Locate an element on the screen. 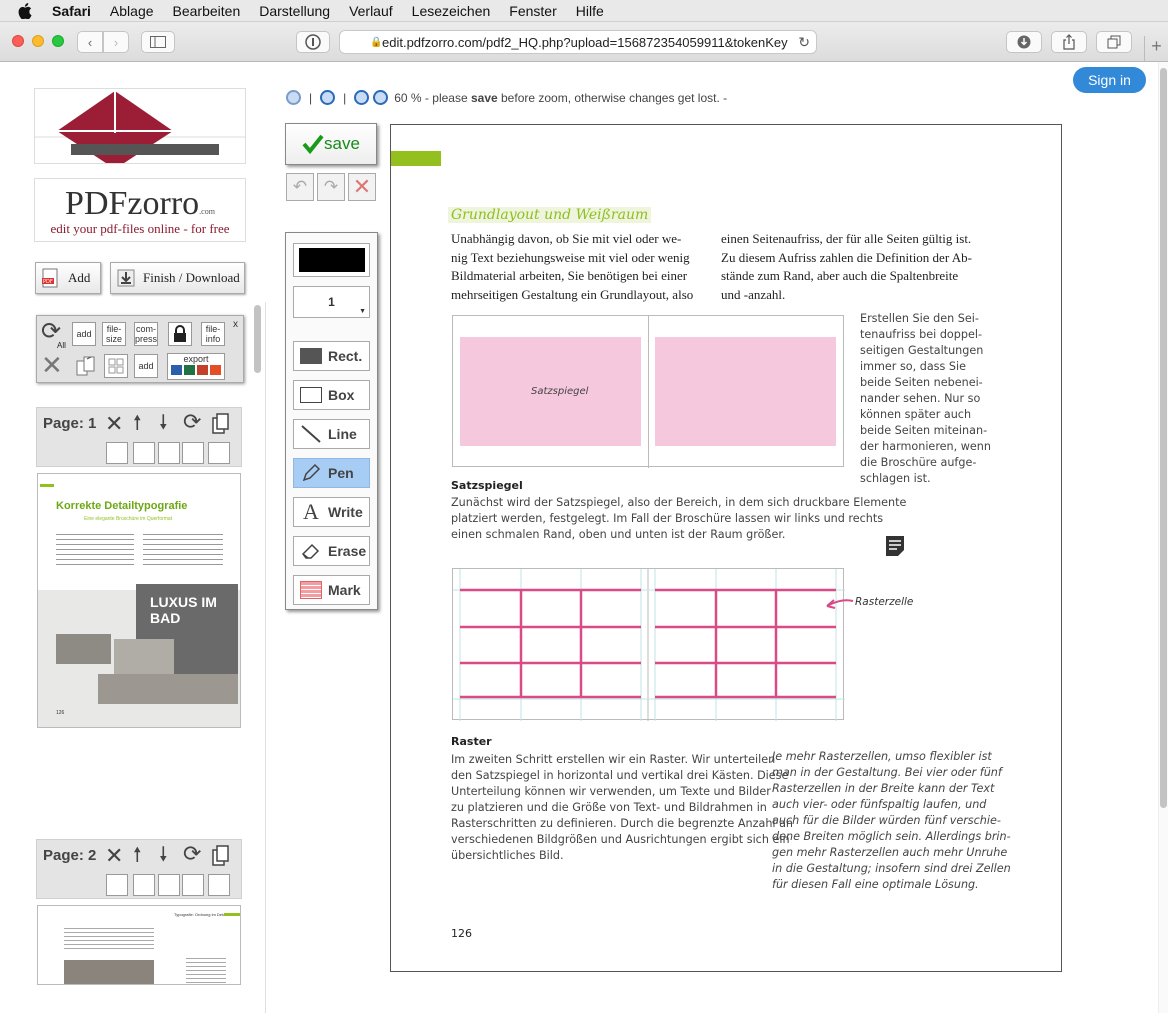  main-scrollbar-thumb is located at coordinates (1163, 438).